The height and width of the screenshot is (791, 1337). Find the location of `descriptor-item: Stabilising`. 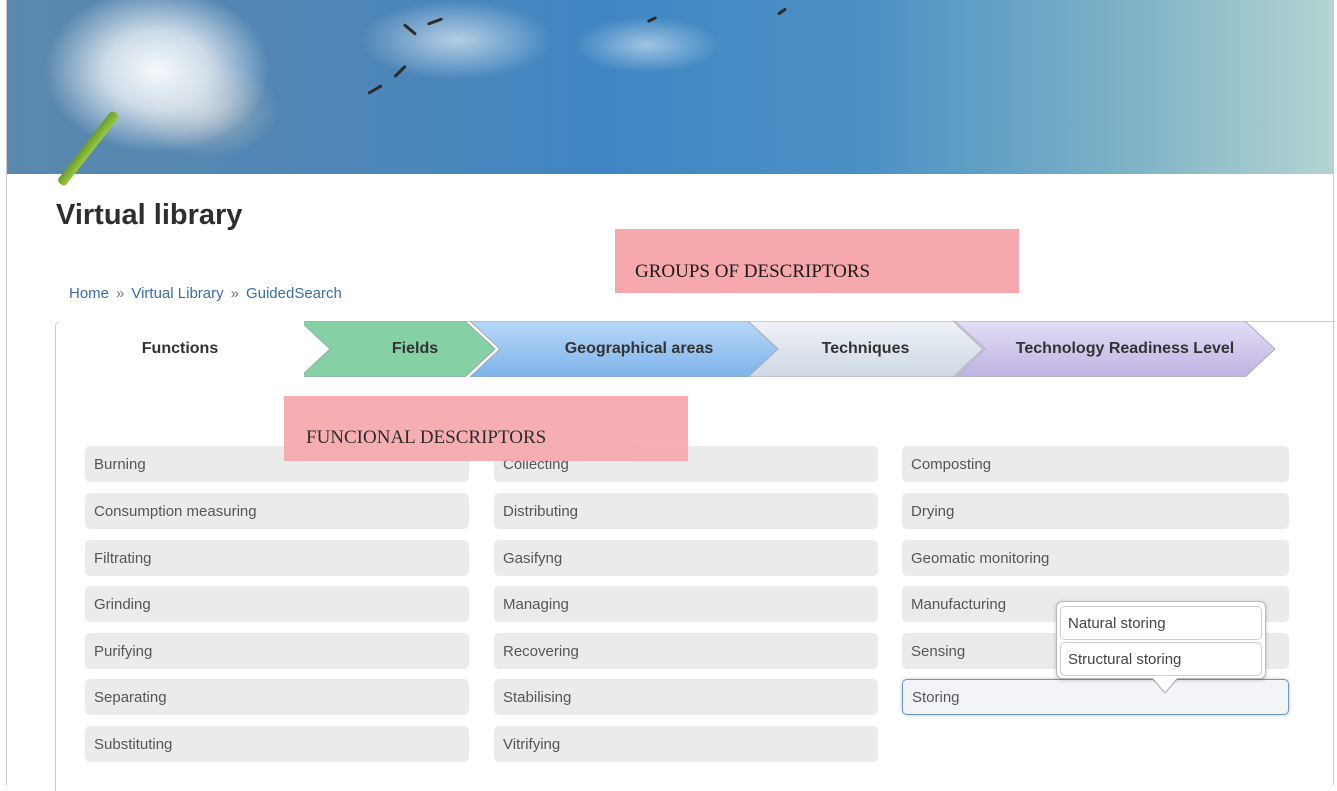

descriptor-item: Stabilising is located at coordinates (686, 697).